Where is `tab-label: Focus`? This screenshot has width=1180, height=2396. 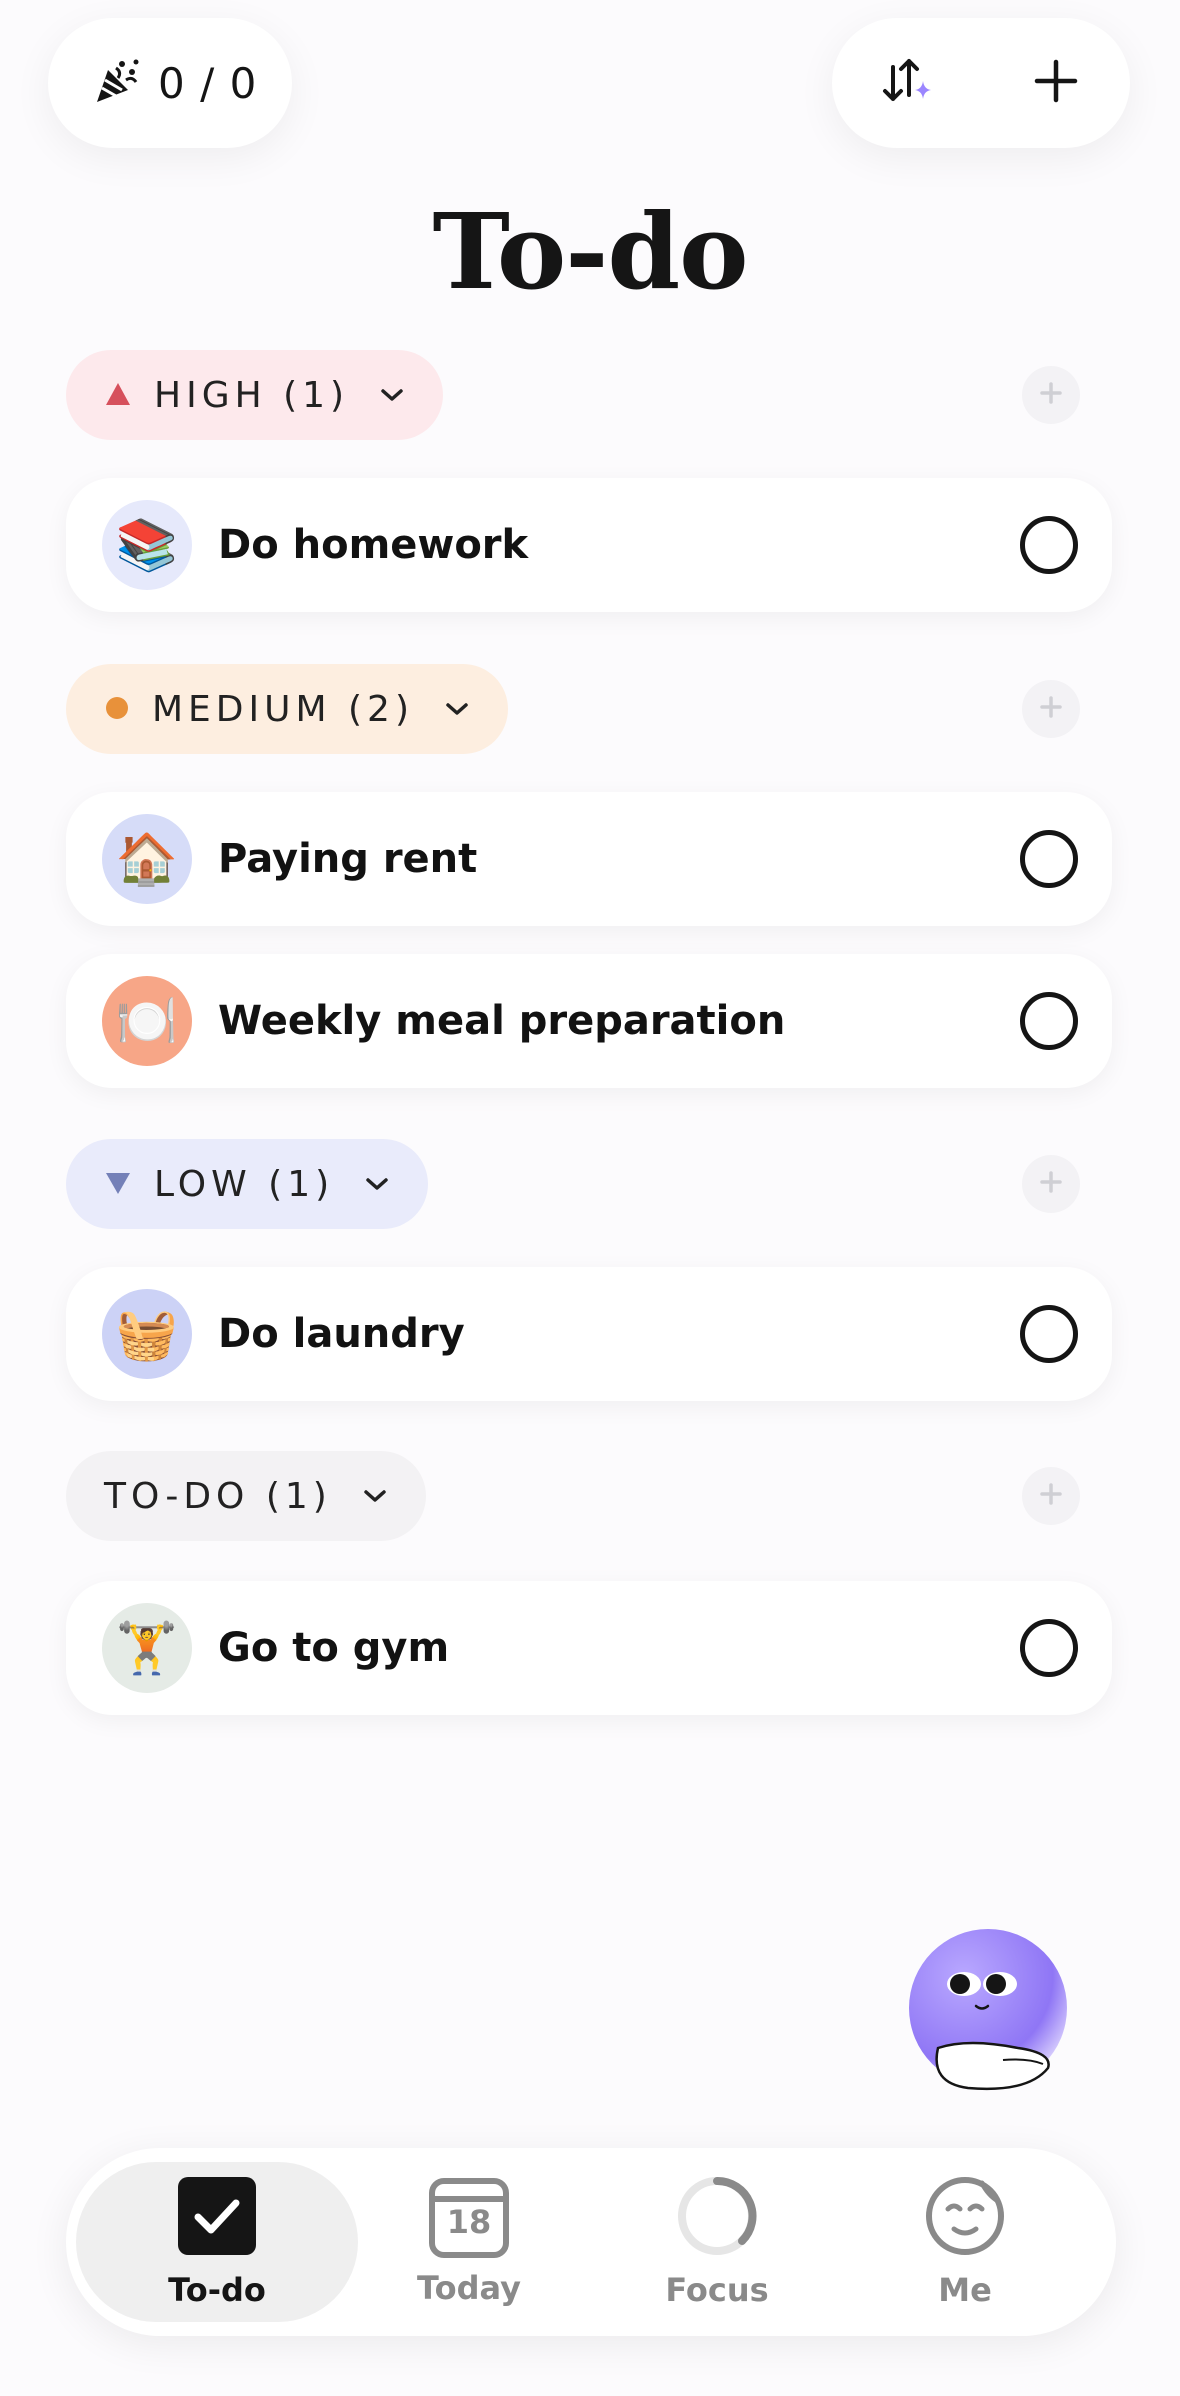
tab-label: Focus is located at coordinates (717, 2290).